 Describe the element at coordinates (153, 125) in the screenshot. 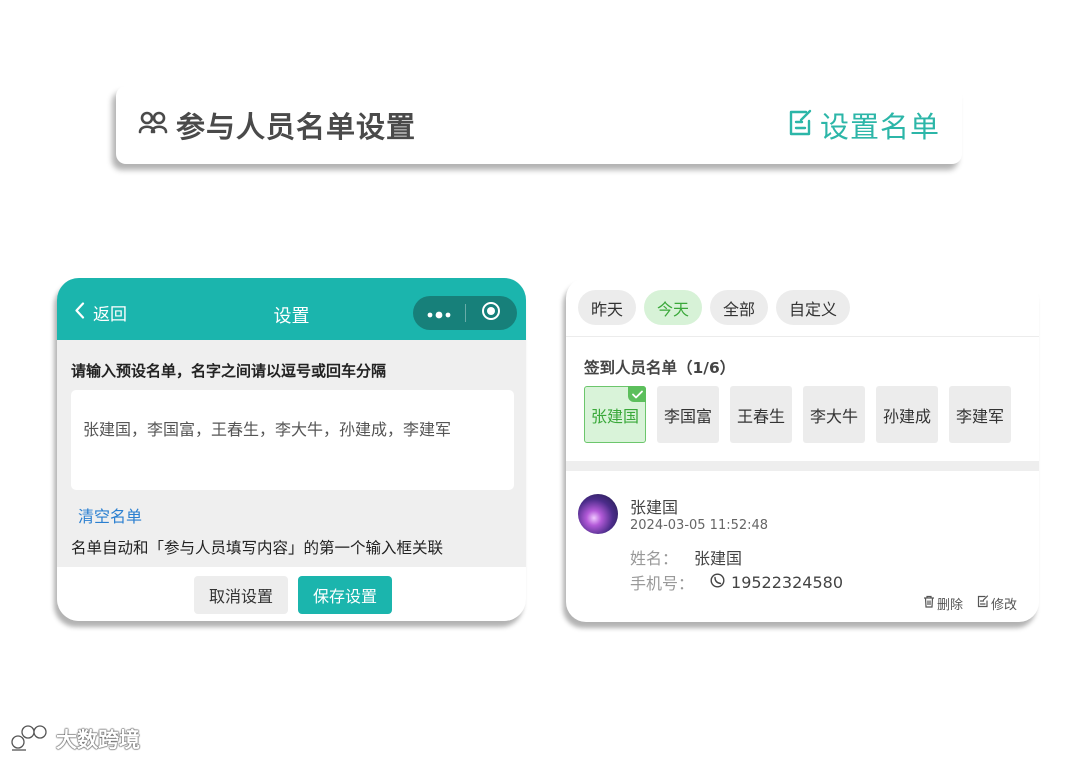

I see `people-icon` at that location.